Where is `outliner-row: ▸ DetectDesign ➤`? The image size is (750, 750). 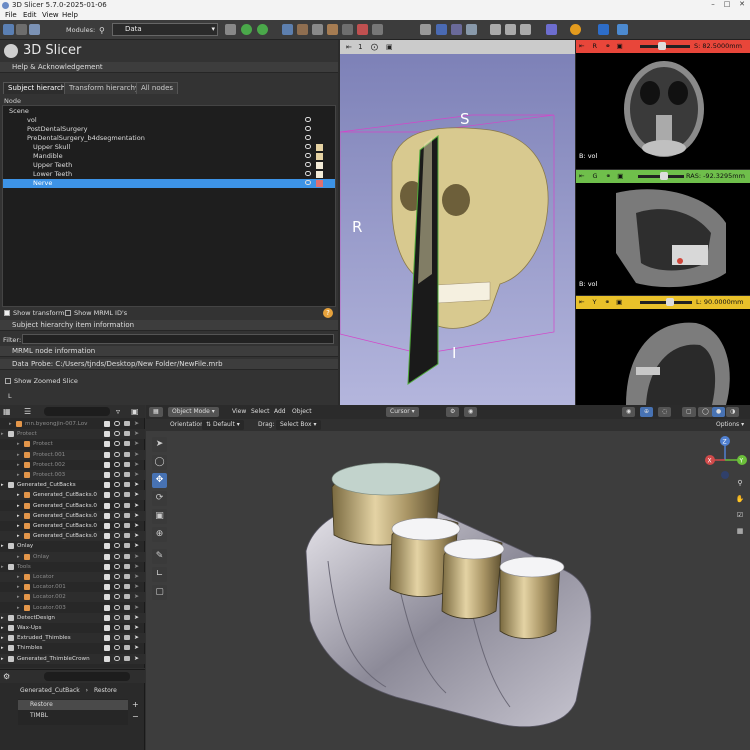 outliner-row: ▸ DetectDesign ➤ is located at coordinates (72, 617).